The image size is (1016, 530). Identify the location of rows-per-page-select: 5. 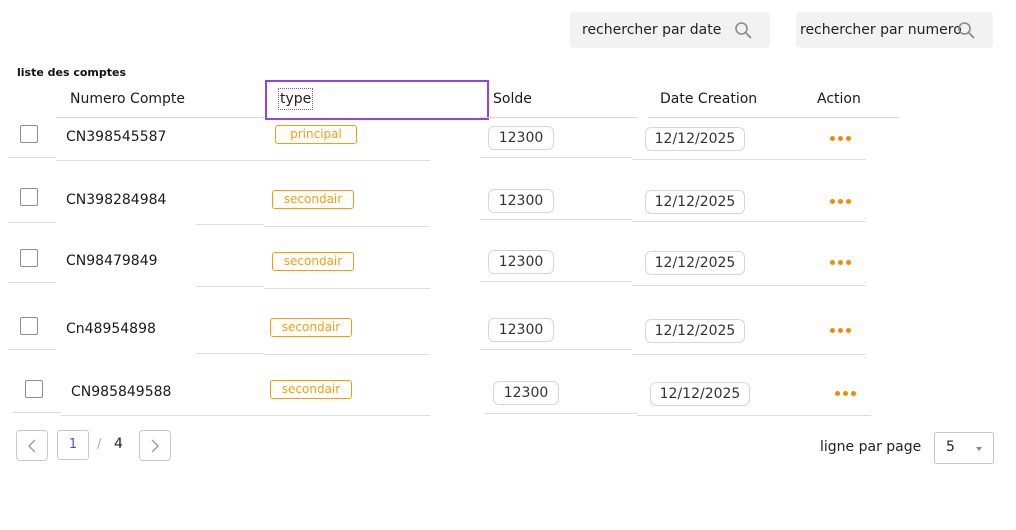
(964, 448).